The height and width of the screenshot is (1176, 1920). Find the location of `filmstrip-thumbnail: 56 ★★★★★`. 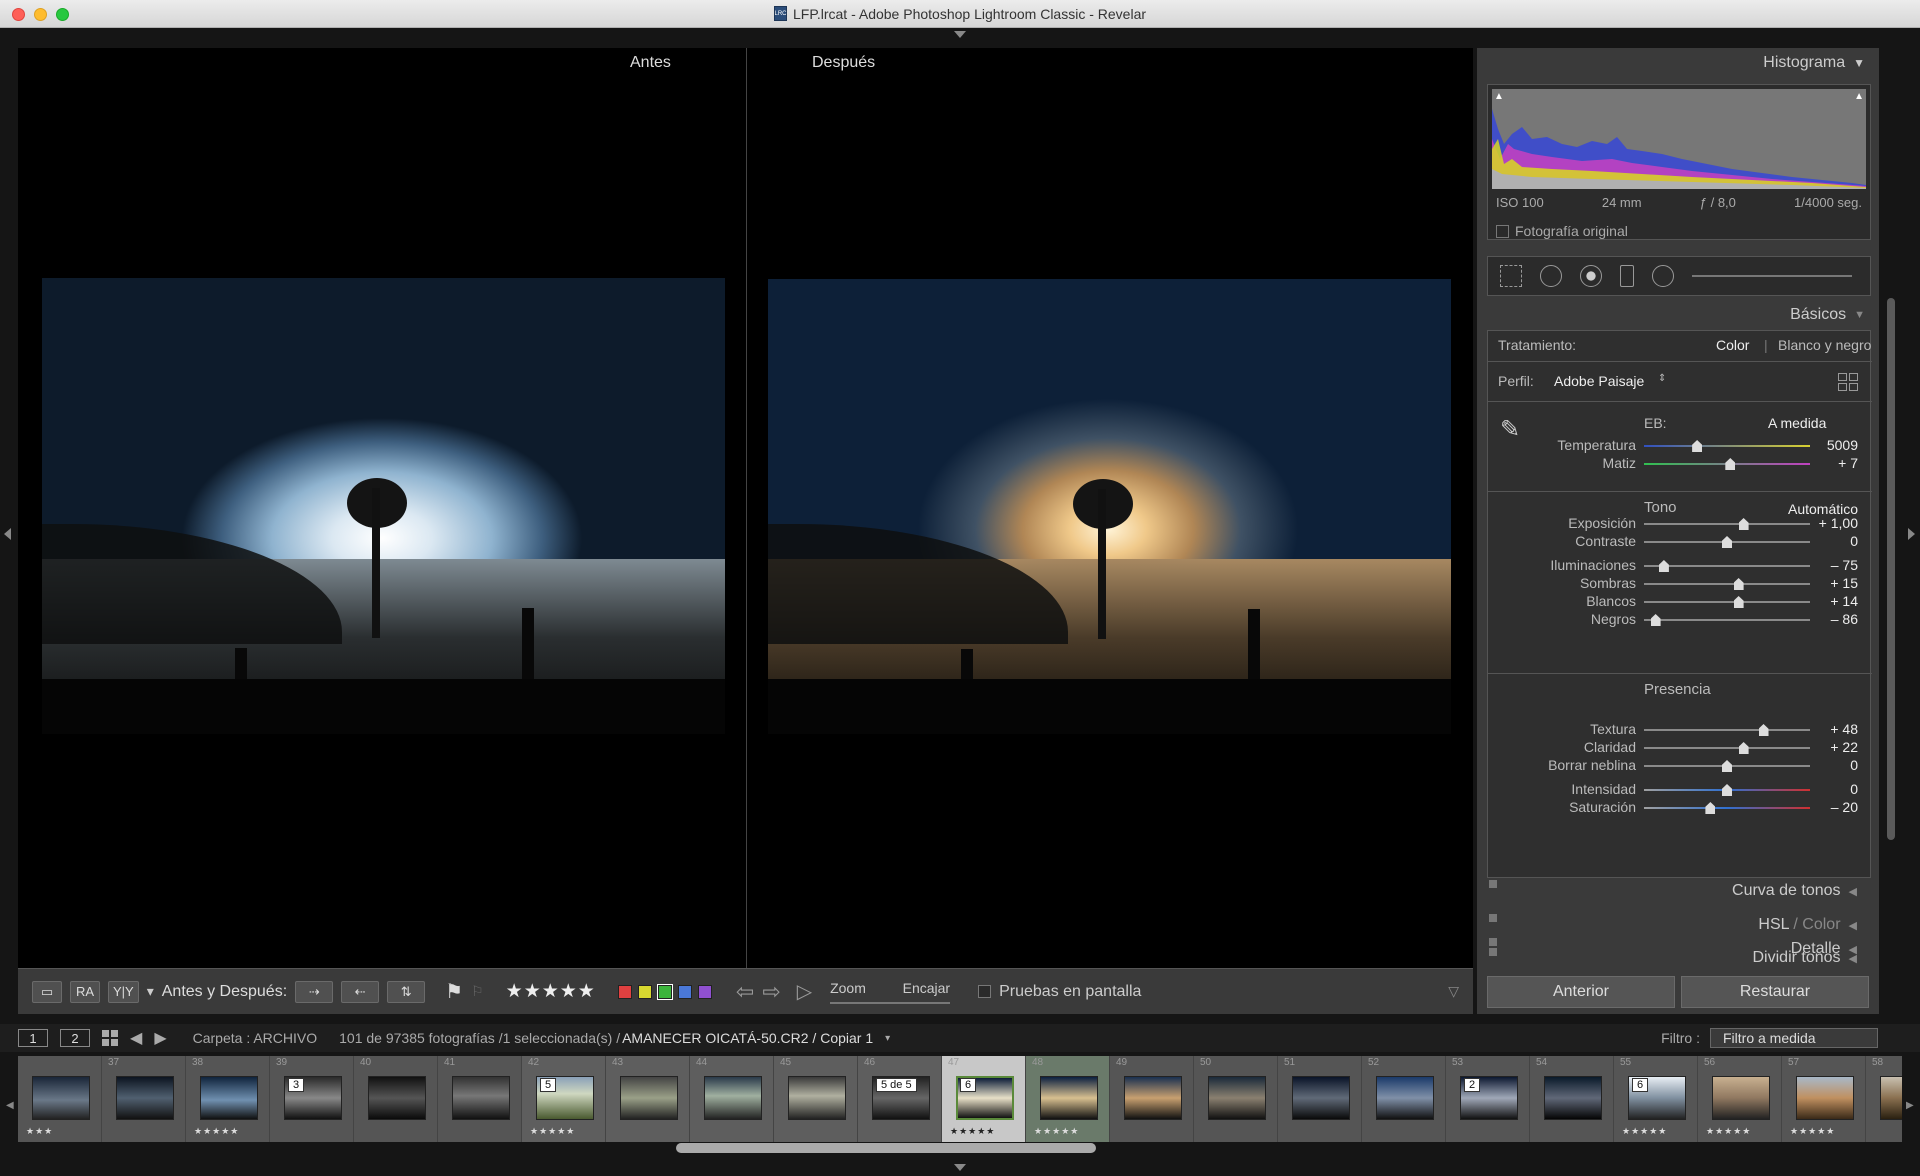

filmstrip-thumbnail: 56 ★★★★★ is located at coordinates (1740, 1099).